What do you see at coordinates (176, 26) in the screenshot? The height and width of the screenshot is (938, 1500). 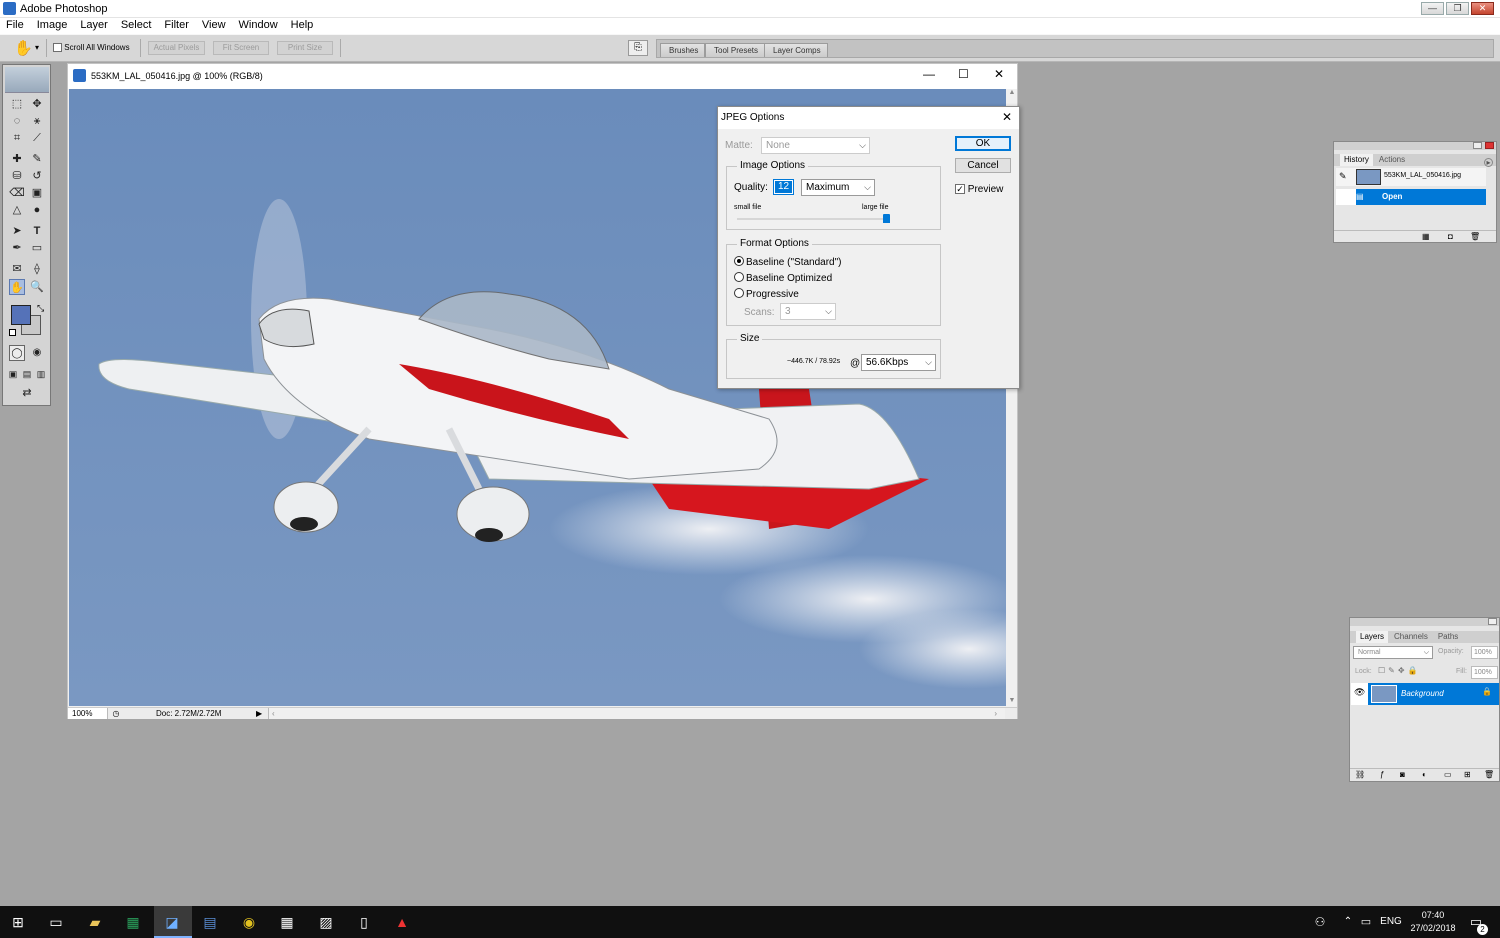 I see `menu-filter: Filter` at bounding box center [176, 26].